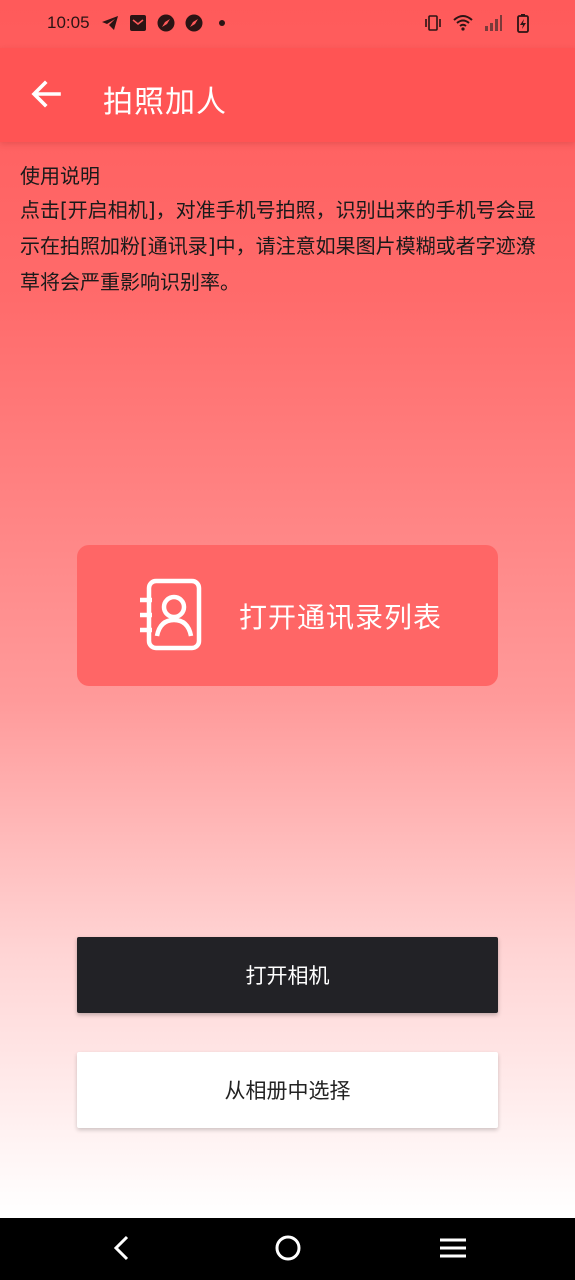 The width and height of the screenshot is (575, 1280). I want to click on status-time: 10:05, so click(68, 22).